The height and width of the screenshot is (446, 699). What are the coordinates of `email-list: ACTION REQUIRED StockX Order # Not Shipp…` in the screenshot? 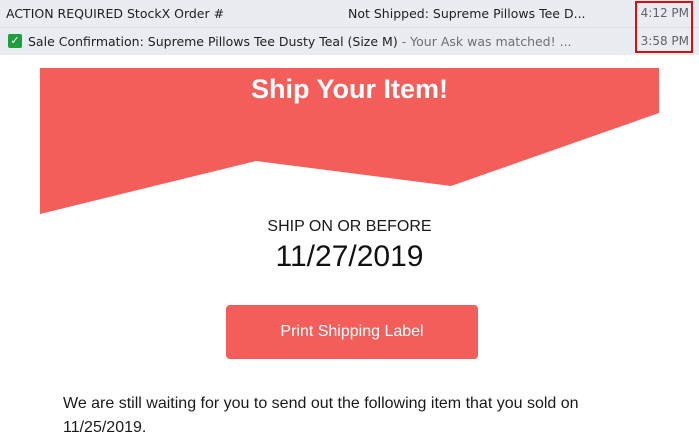 It's located at (349, 28).